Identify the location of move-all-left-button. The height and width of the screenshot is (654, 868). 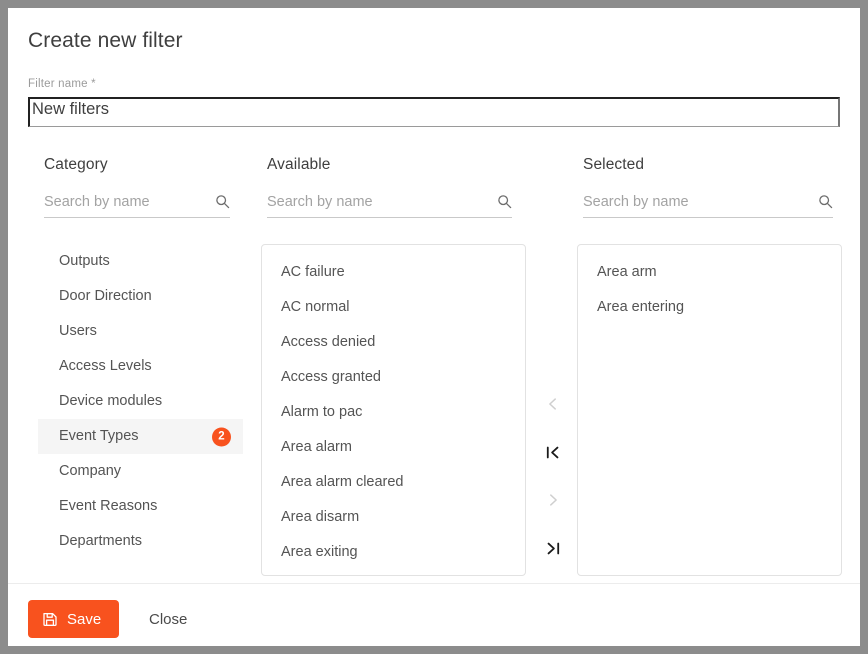
(553, 452).